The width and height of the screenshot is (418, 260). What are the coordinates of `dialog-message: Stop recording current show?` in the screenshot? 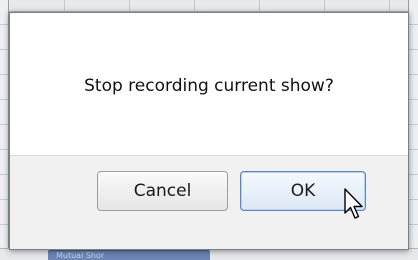 It's located at (209, 86).